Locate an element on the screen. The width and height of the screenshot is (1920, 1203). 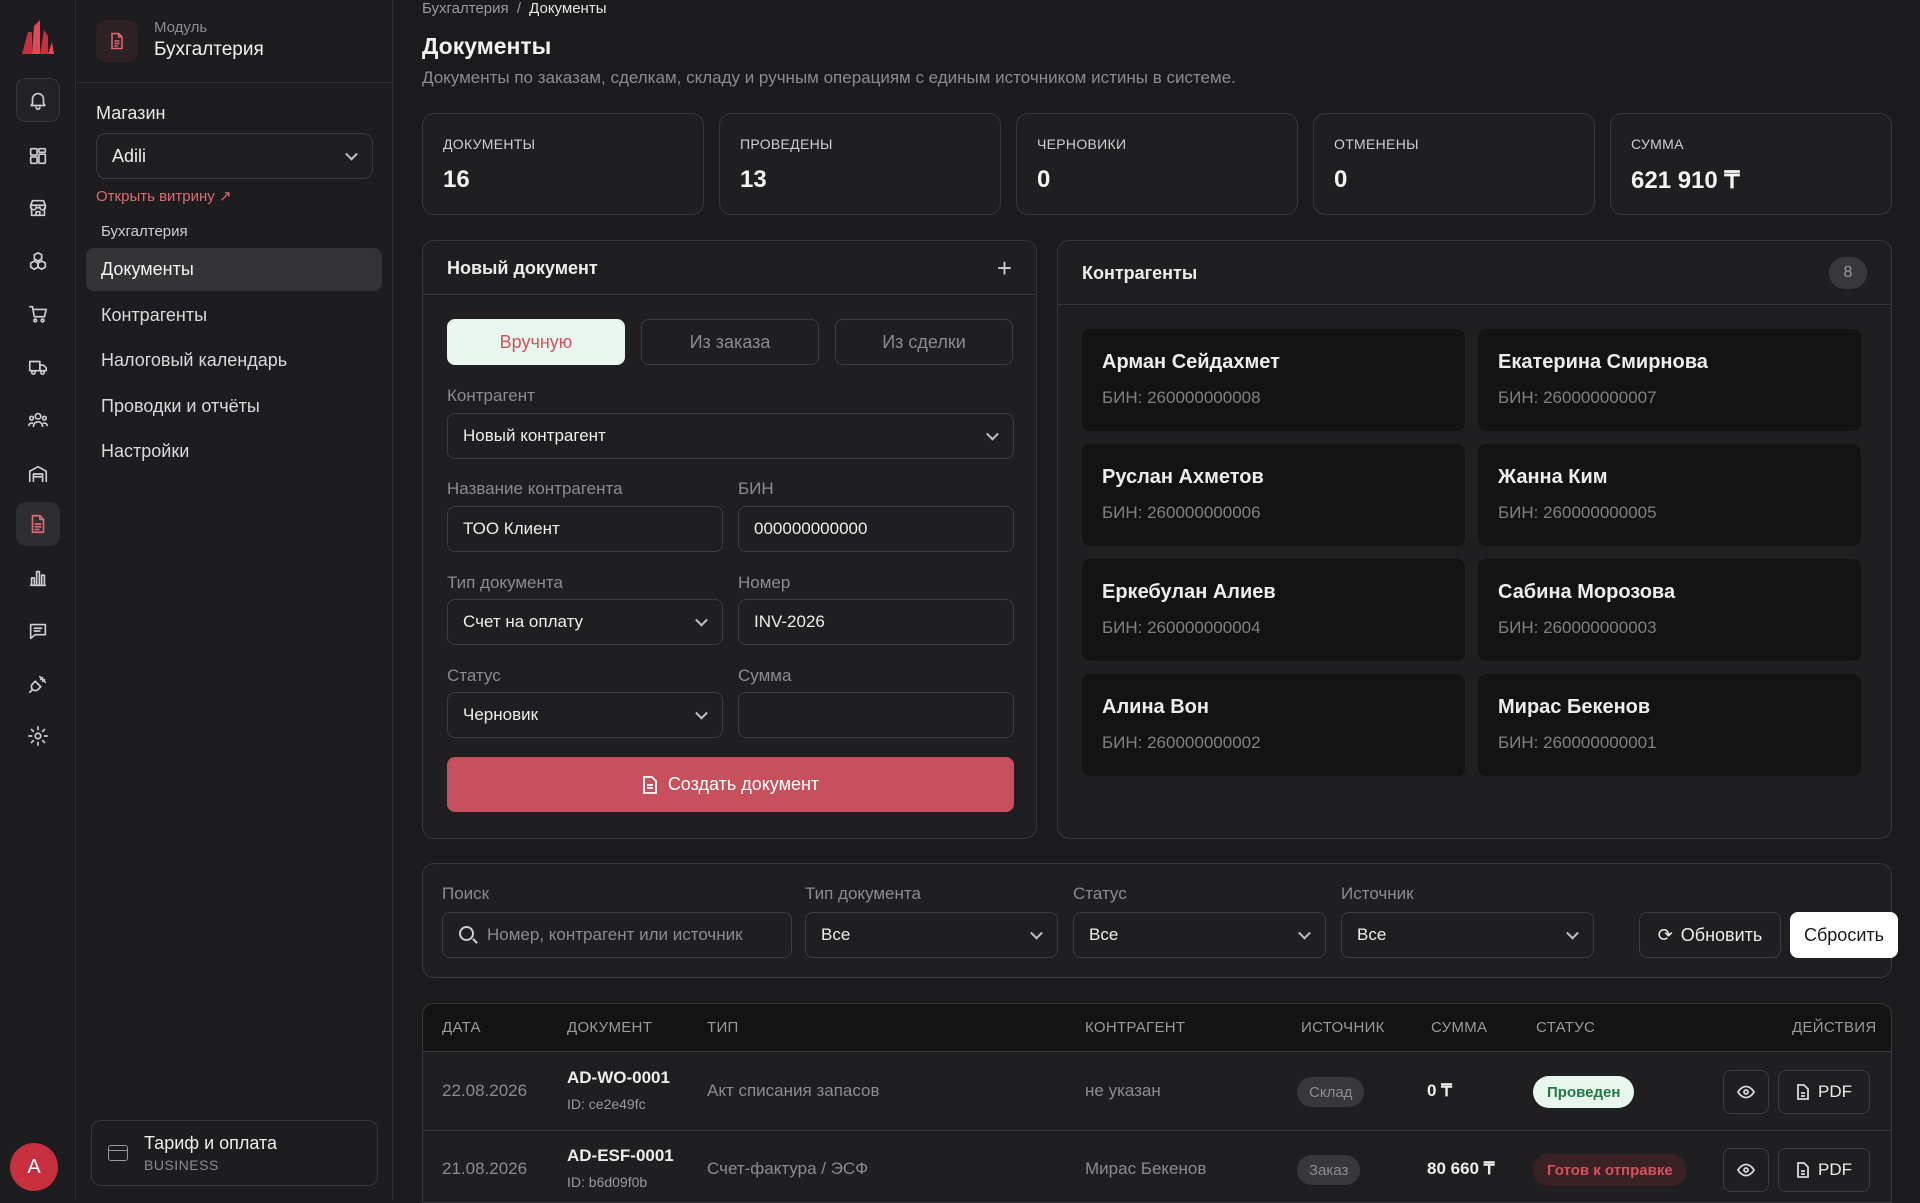
stat-drafts: ЧЕРНОВИКИ 0 is located at coordinates (1157, 164).